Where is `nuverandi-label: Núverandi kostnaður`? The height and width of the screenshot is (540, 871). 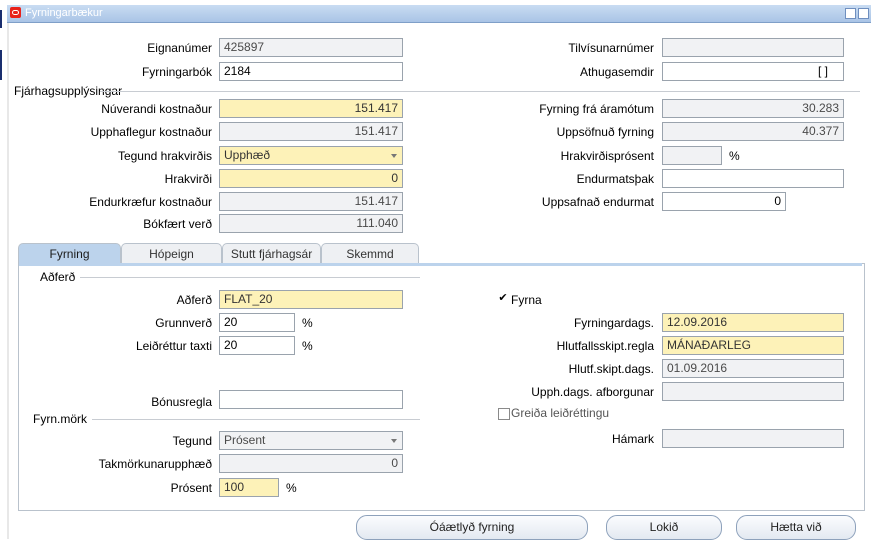
nuverandi-label: Núverandi kostnaður is located at coordinates (156, 109).